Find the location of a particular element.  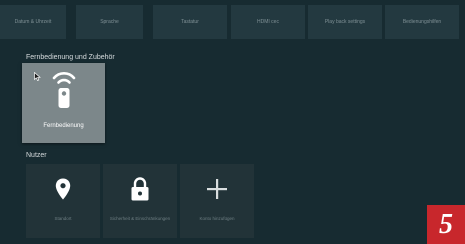

top-tile-label: Play back settings is located at coordinates (345, 22).